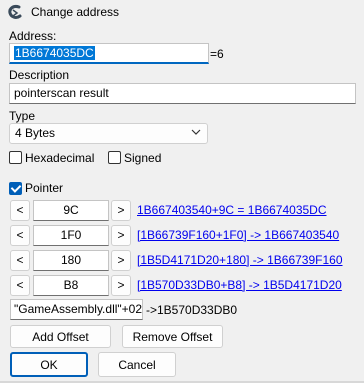 The width and height of the screenshot is (364, 383). What do you see at coordinates (196, 132) in the screenshot?
I see `chevron-down-icon` at bounding box center [196, 132].